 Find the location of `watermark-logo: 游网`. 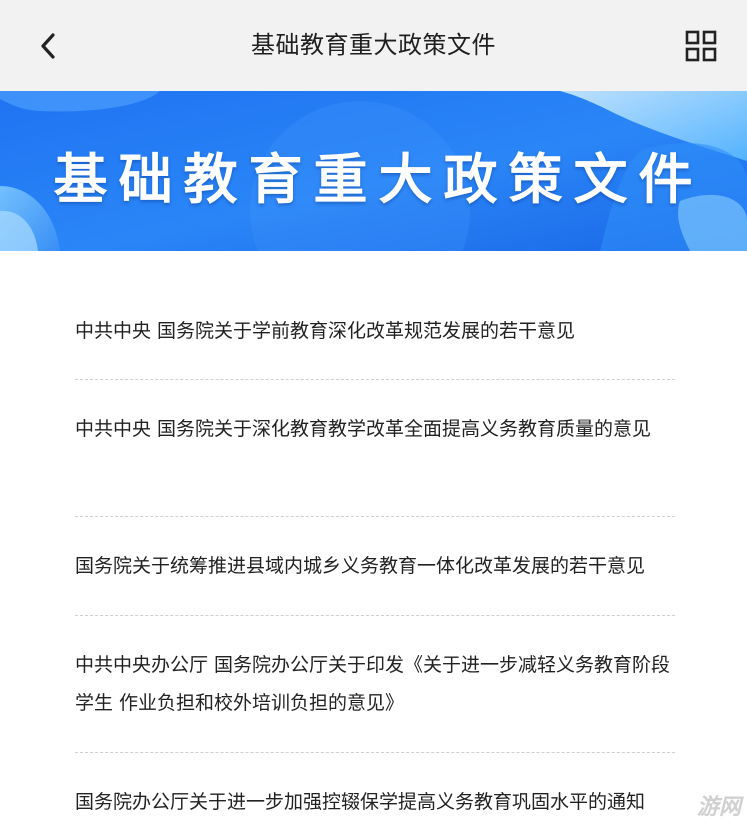

watermark-logo: 游网 is located at coordinates (718, 807).